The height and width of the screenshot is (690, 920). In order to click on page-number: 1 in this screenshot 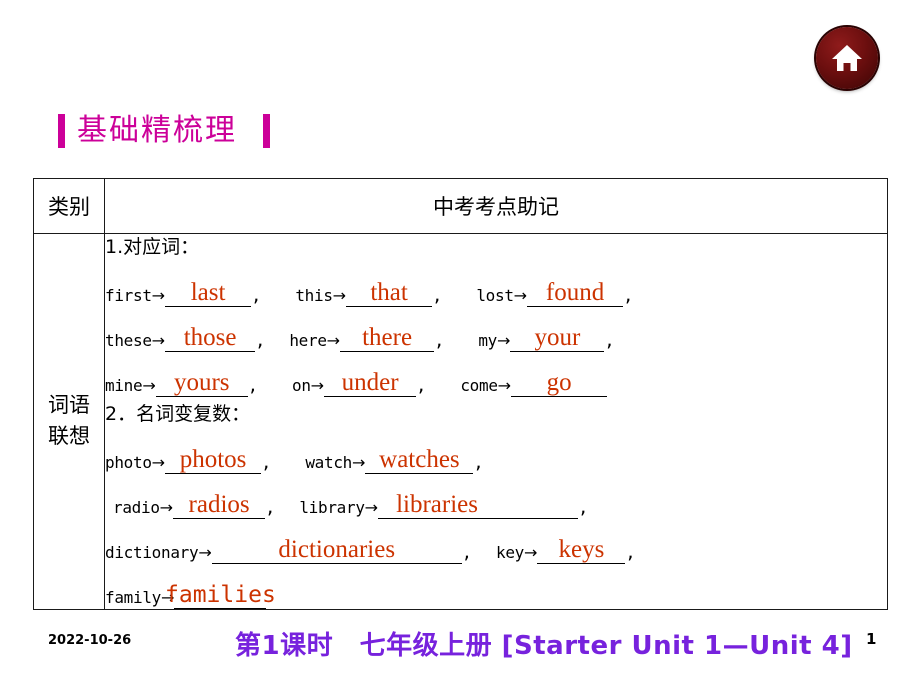, I will do `click(871, 639)`.